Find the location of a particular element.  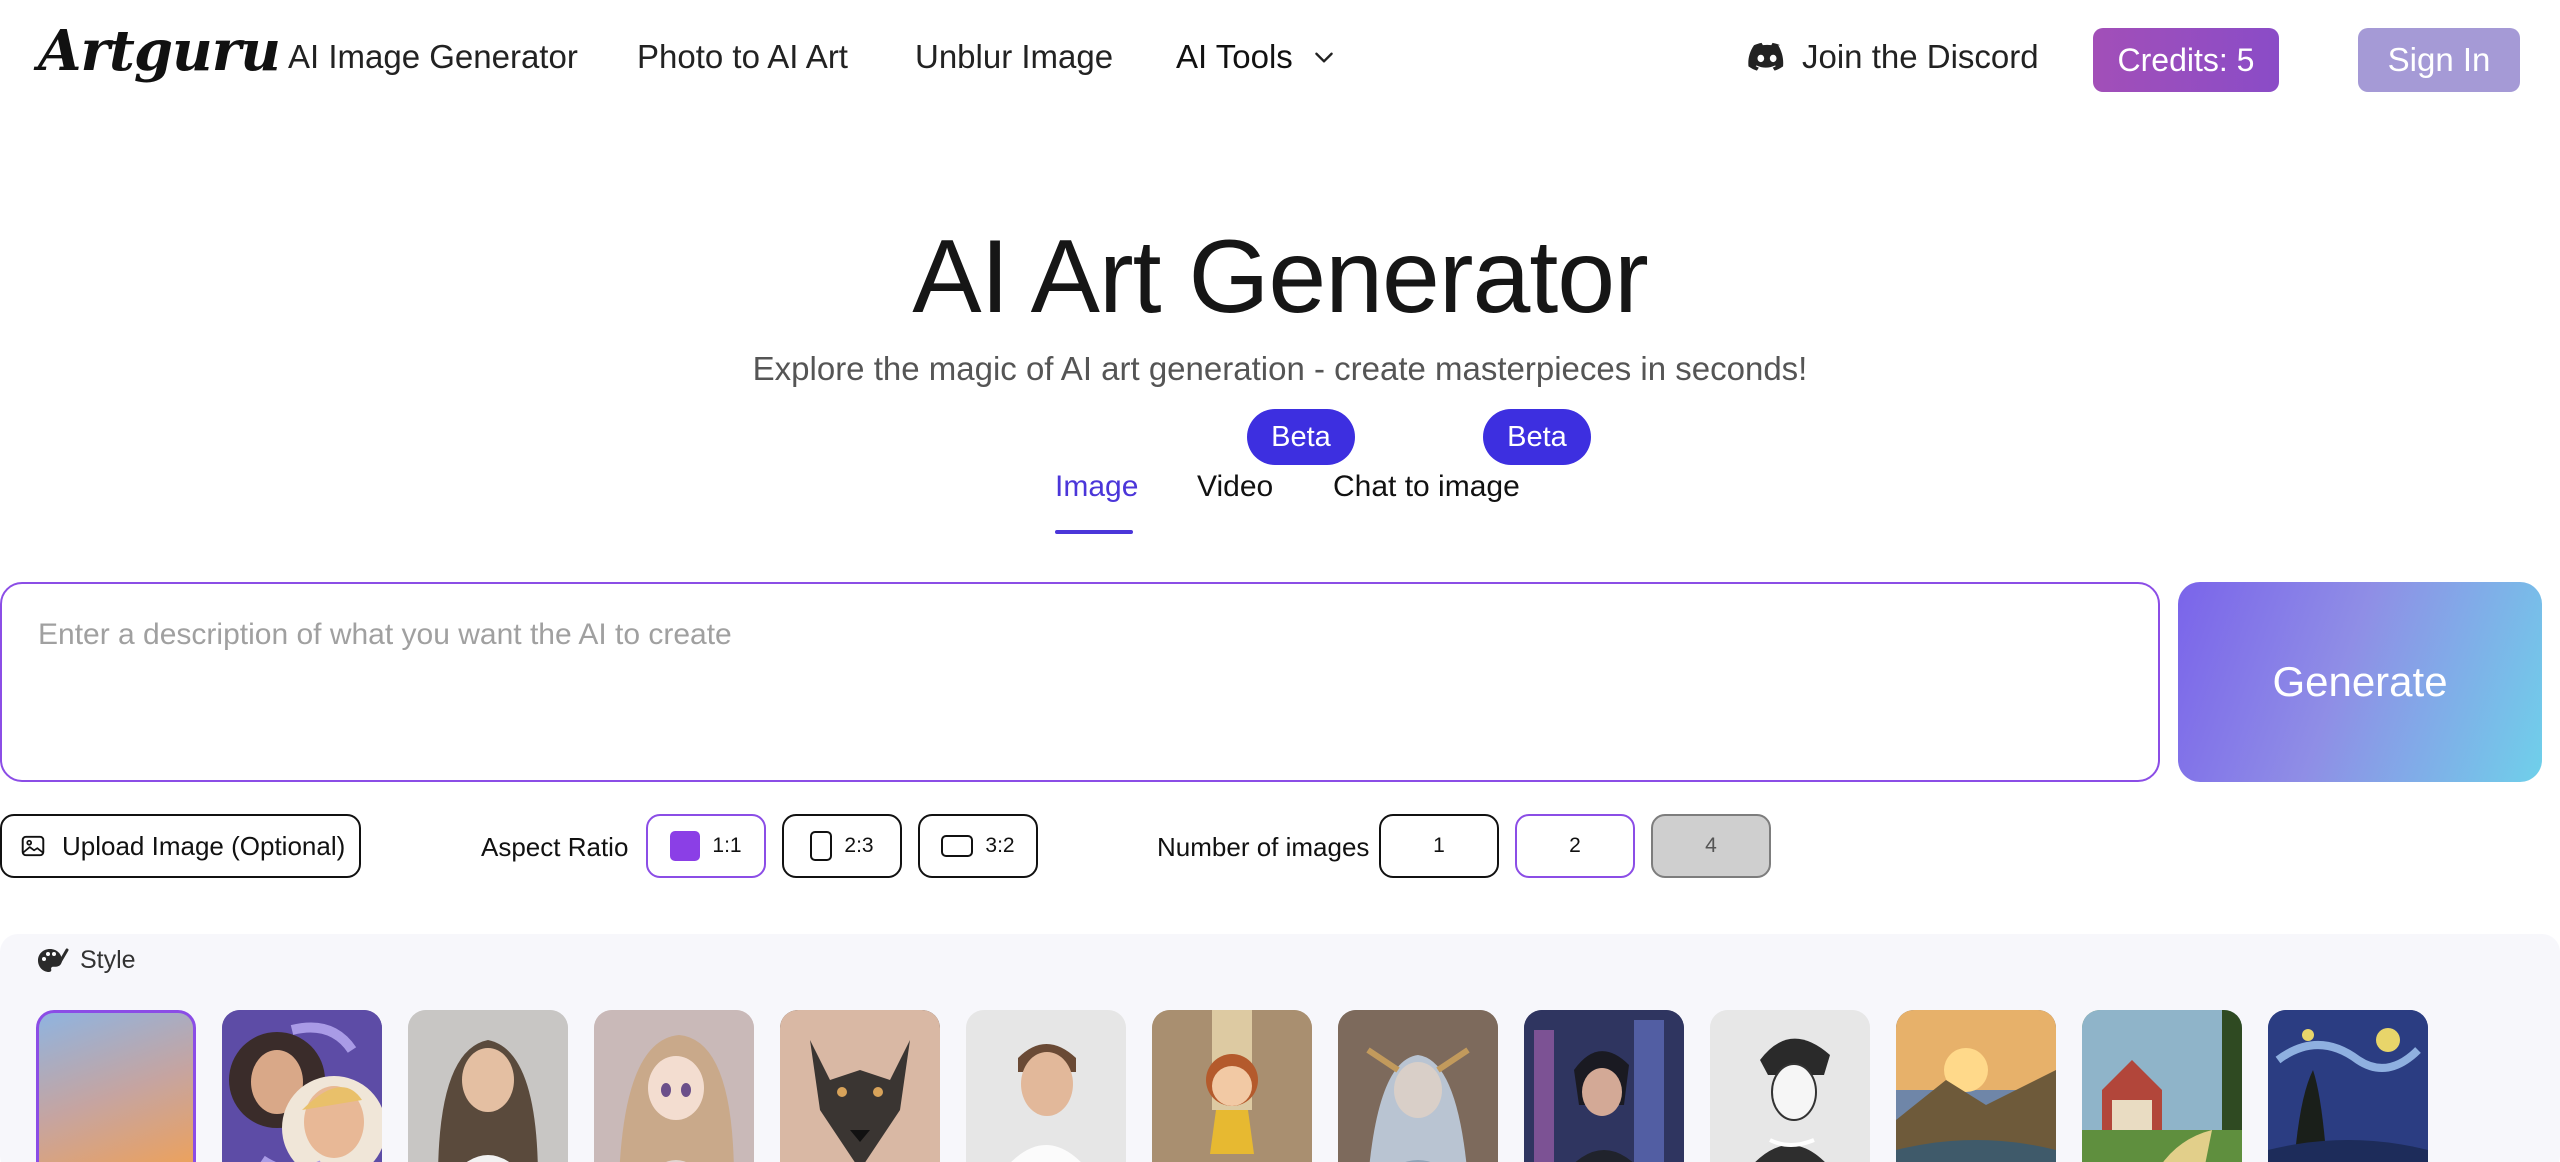

aspect-ratio-3-2-label: 3:2 is located at coordinates (1000, 845).